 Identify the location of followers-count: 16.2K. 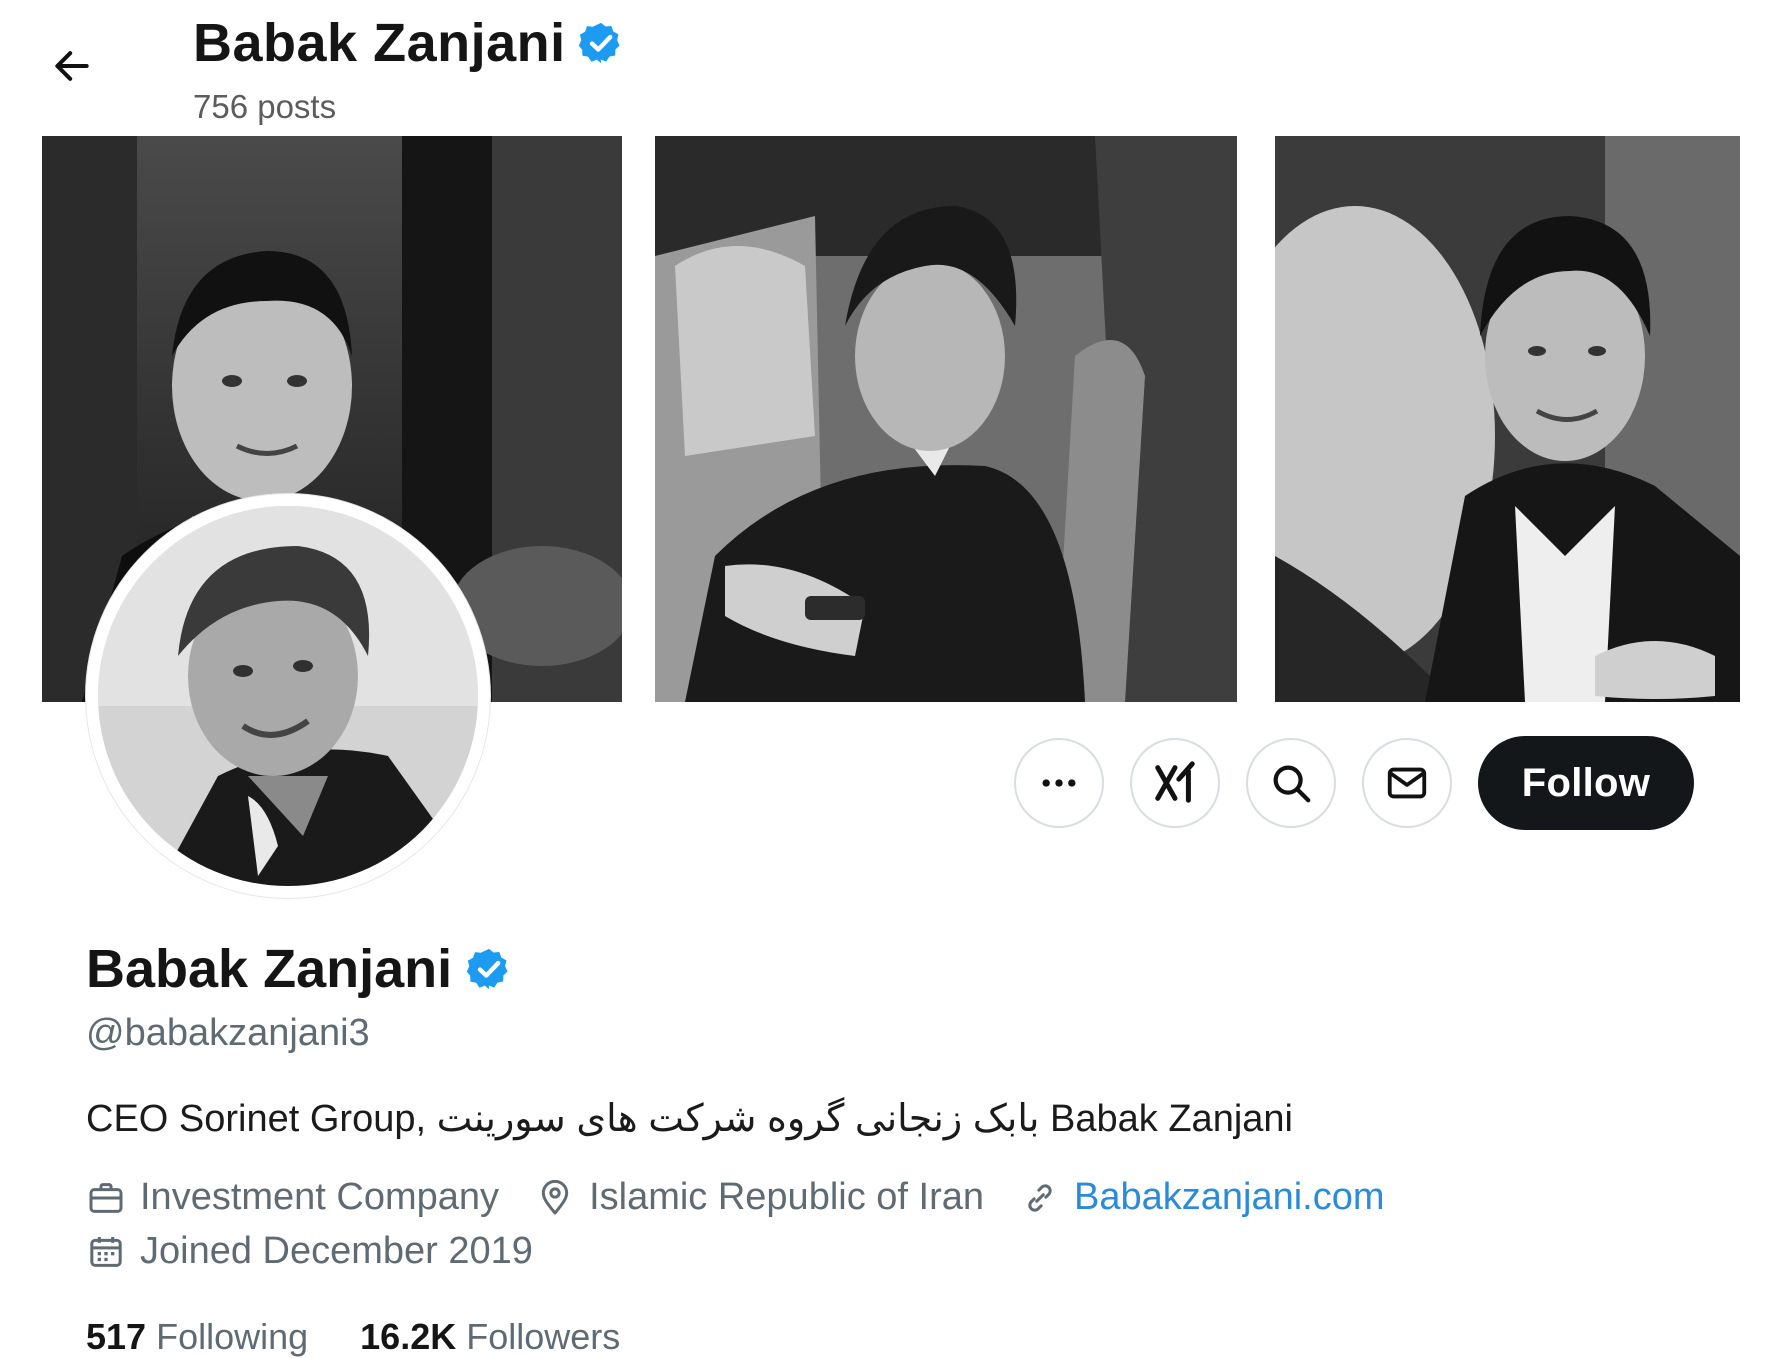
(408, 1336).